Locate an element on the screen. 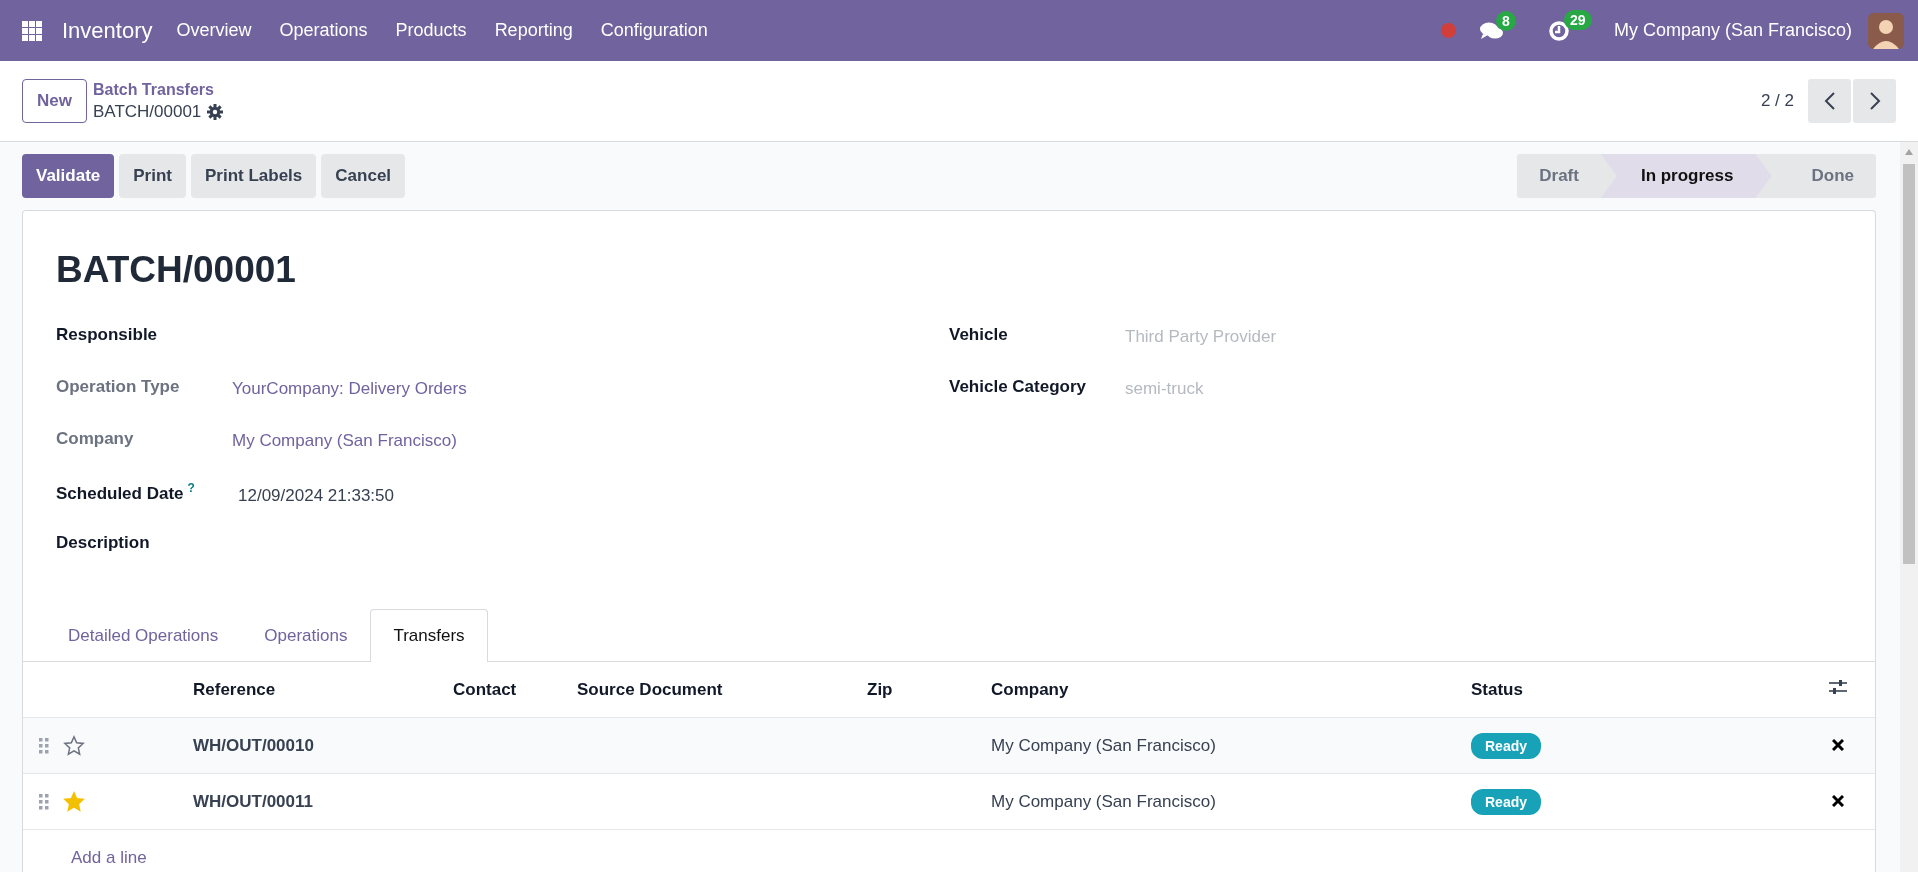 The image size is (1918, 872). new-button: New is located at coordinates (54, 101).